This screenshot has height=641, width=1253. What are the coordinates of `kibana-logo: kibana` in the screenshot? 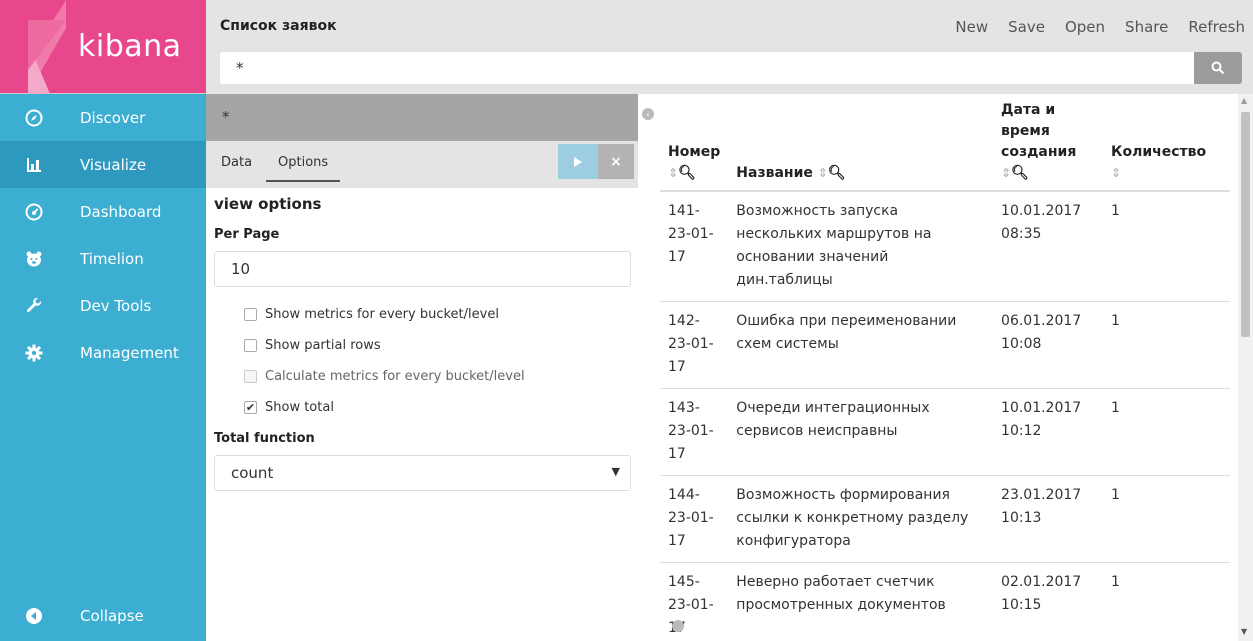 It's located at (103, 47).